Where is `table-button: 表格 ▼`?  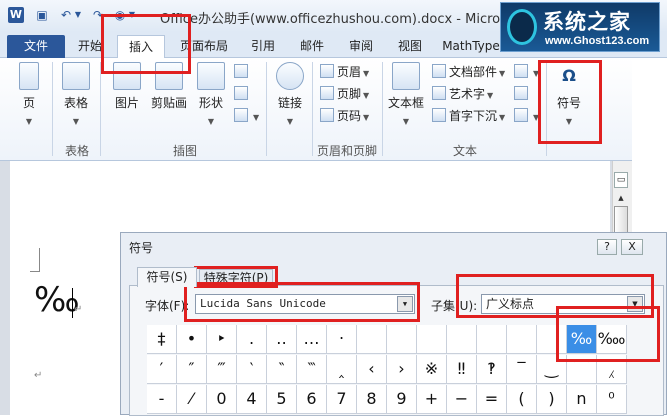 table-button: 表格 ▼ is located at coordinates (76, 94).